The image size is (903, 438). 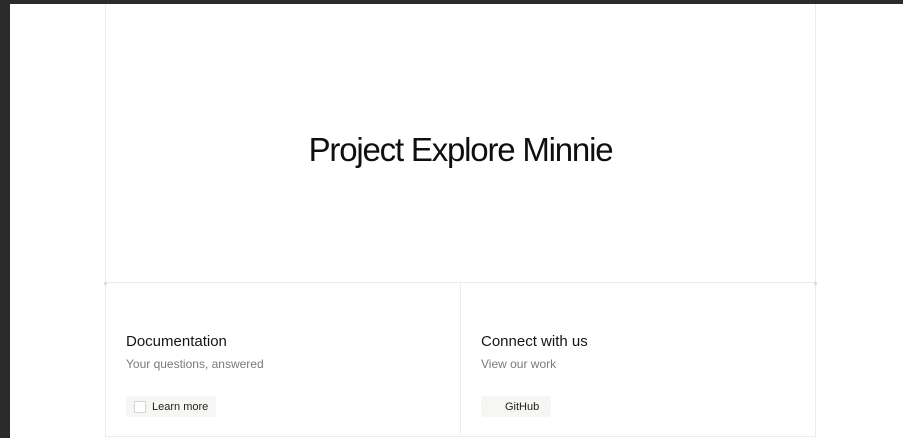 I want to click on card-subtitle: Your questions, answered, so click(x=195, y=364).